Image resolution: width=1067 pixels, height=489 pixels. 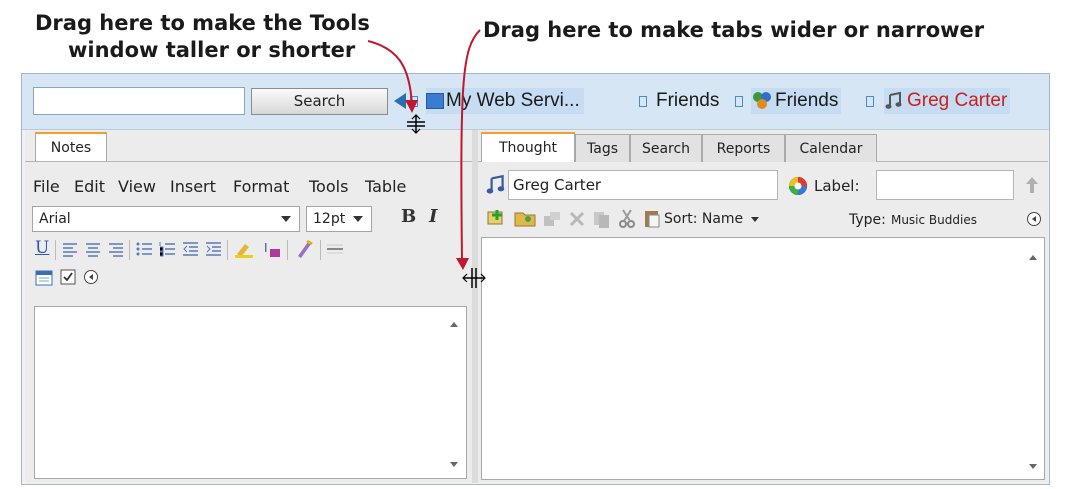 What do you see at coordinates (762, 100) in the screenshot?
I see `friends-group-icon` at bounding box center [762, 100].